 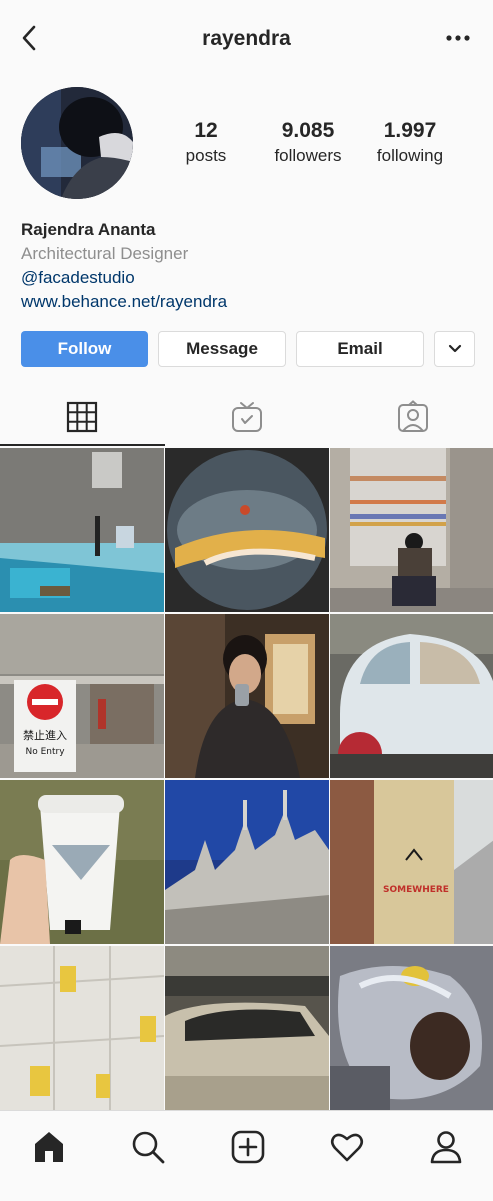 I want to click on email-button: Email, so click(x=360, y=349).